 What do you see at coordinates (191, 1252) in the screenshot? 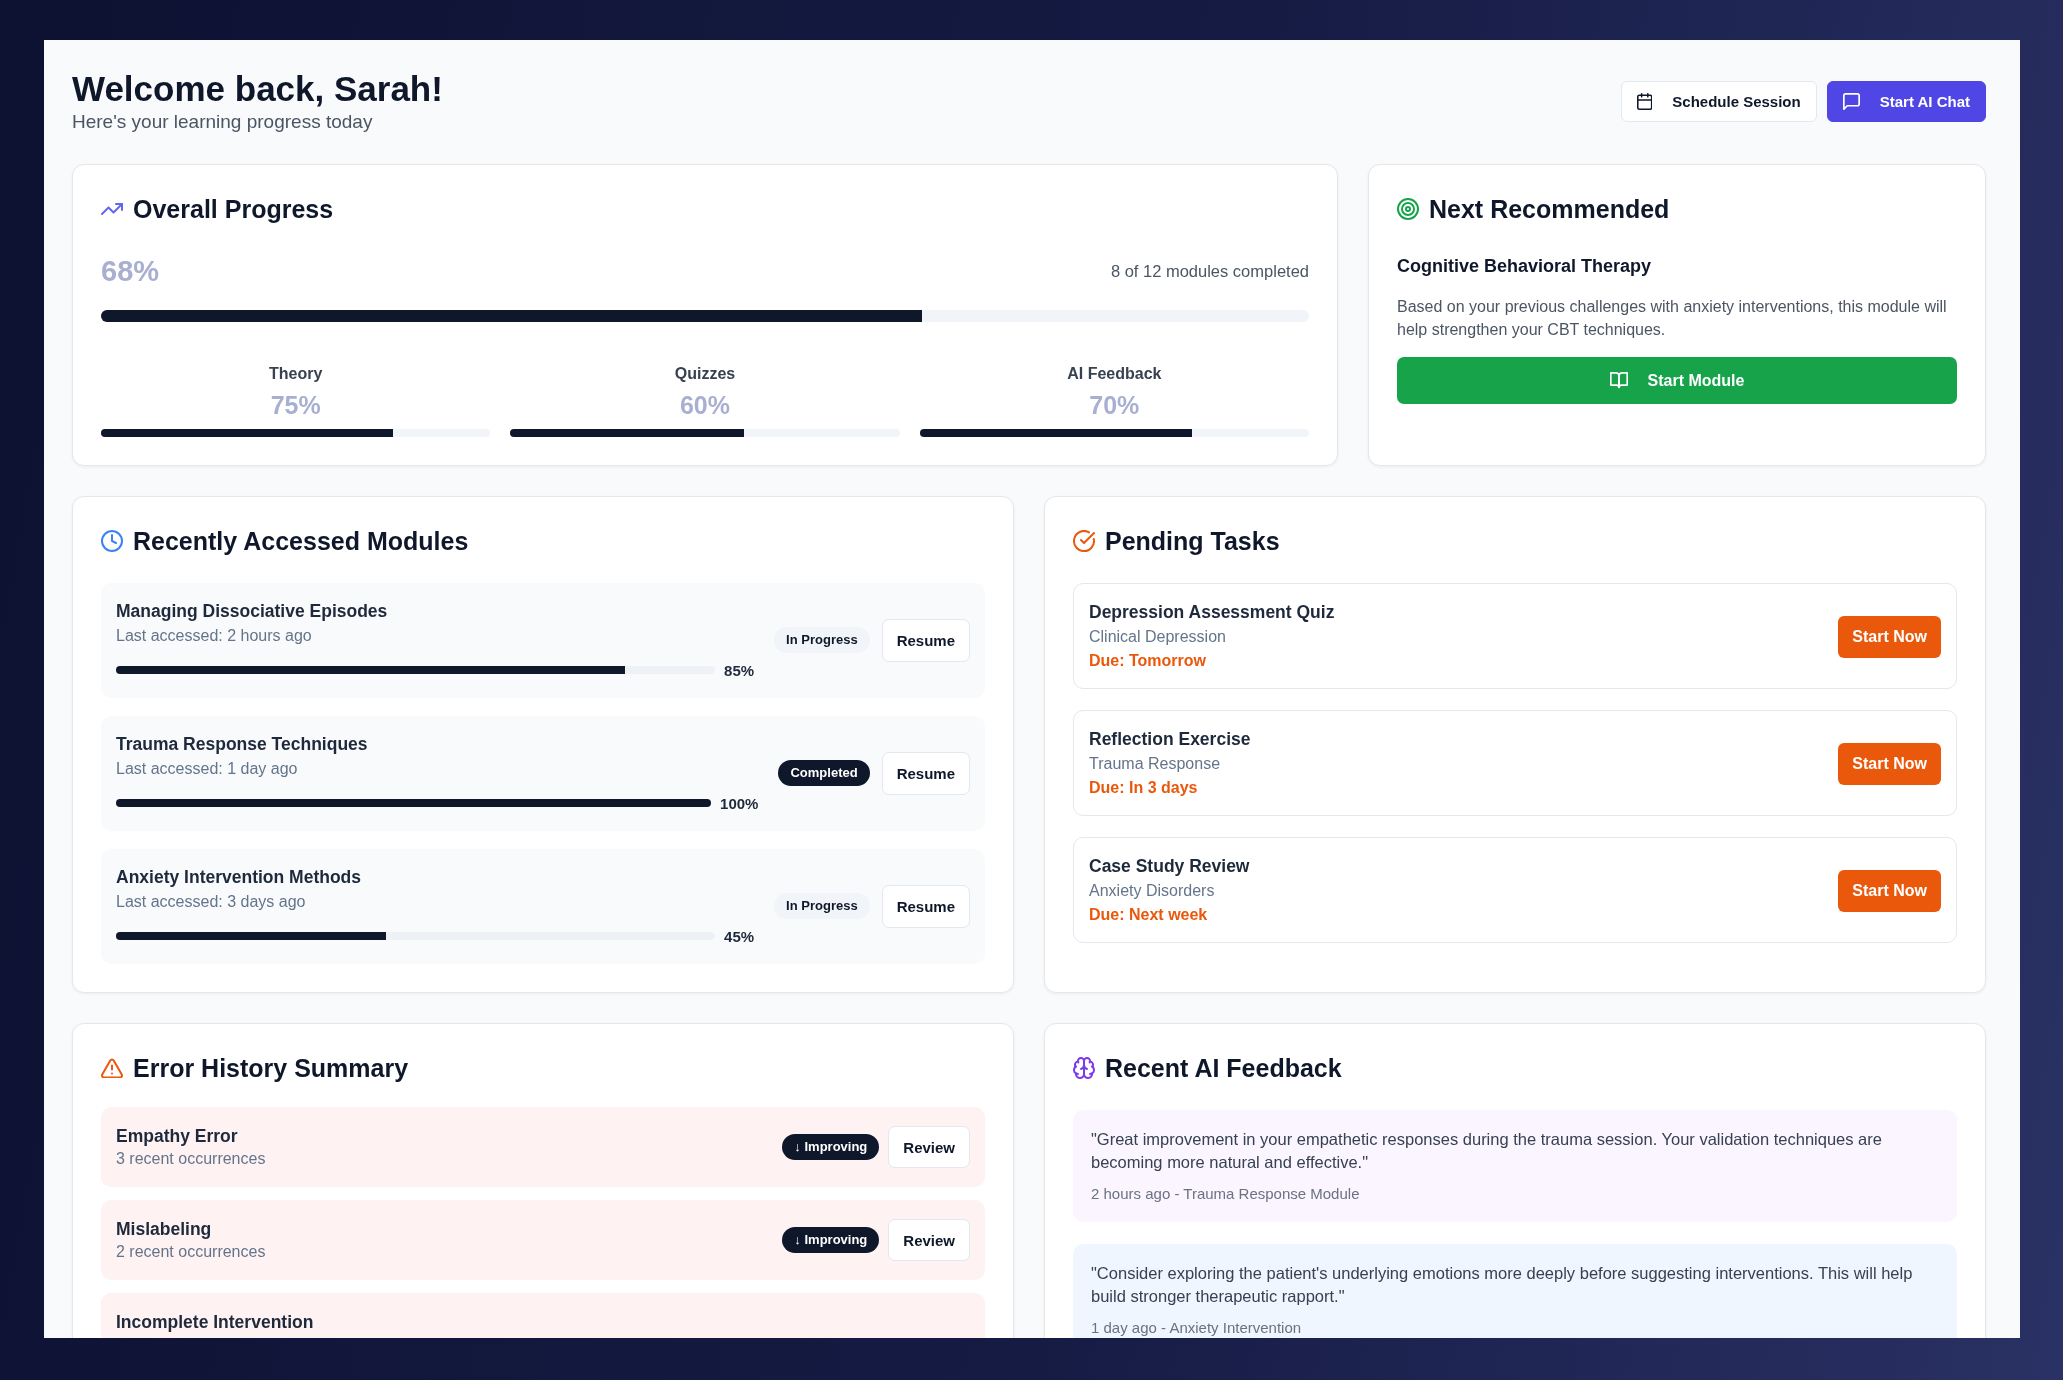
I see `occurrences-text: 2 recent occurrences` at bounding box center [191, 1252].